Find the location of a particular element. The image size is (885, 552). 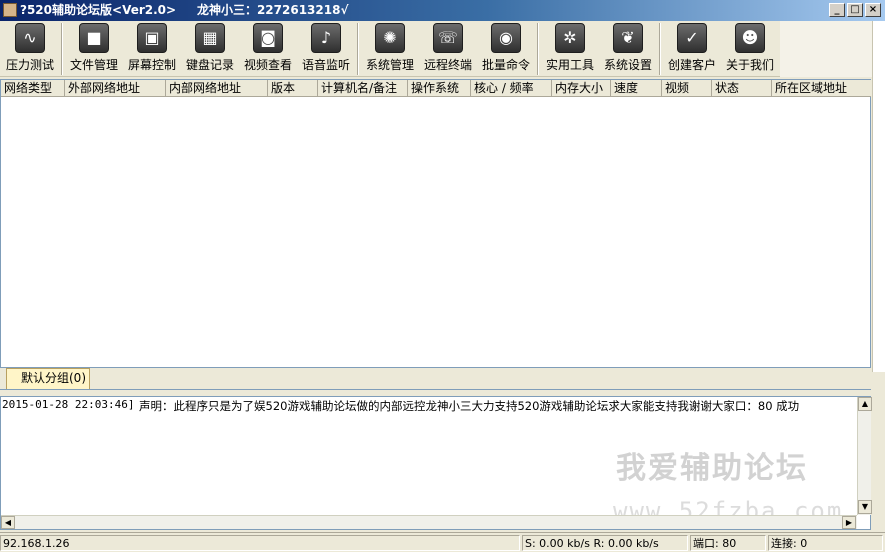

keylogger-label: 键盘记录 is located at coordinates (209, 65).